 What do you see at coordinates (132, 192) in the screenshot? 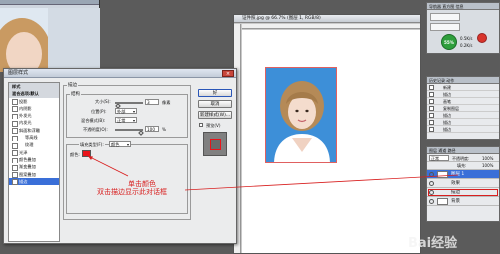
I see `annotation-double-click: 双击描边显示此对话框` at bounding box center [132, 192].